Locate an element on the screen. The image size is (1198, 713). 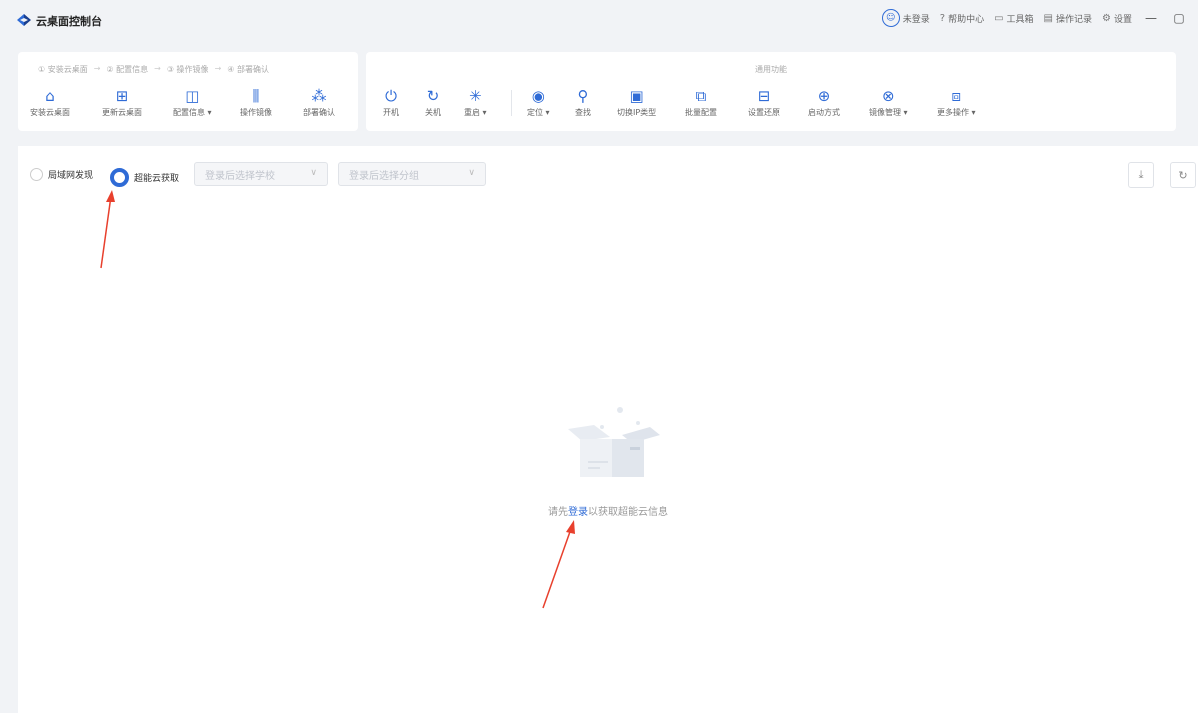
boot-mode-label: 启动方式 is located at coordinates (824, 112).